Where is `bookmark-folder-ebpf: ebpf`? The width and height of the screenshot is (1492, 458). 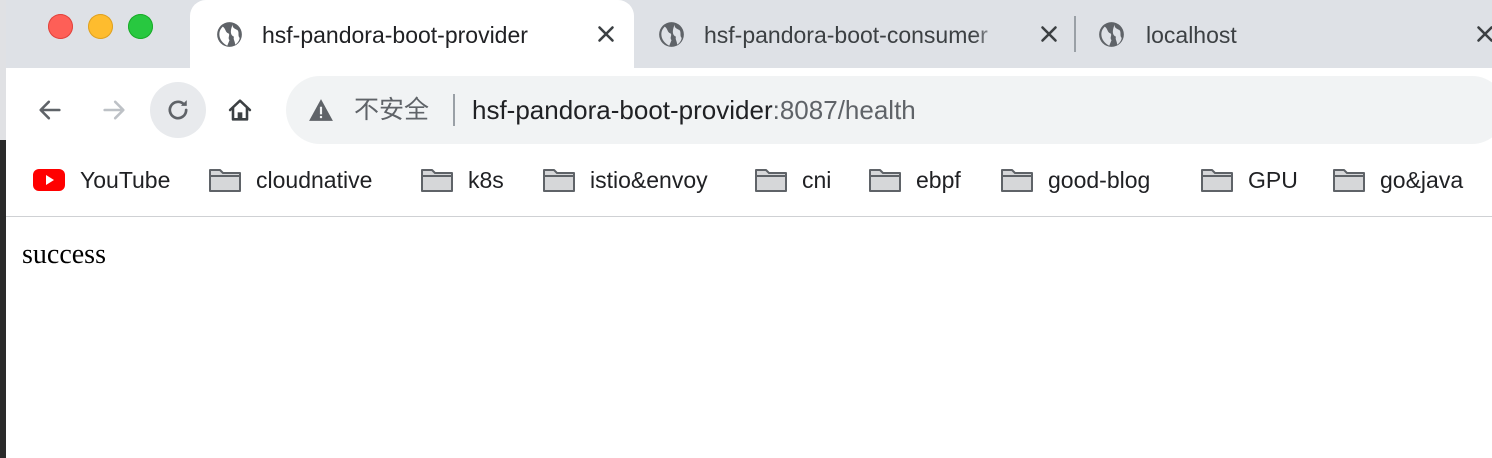
bookmark-folder-ebpf: ebpf is located at coordinates (914, 180).